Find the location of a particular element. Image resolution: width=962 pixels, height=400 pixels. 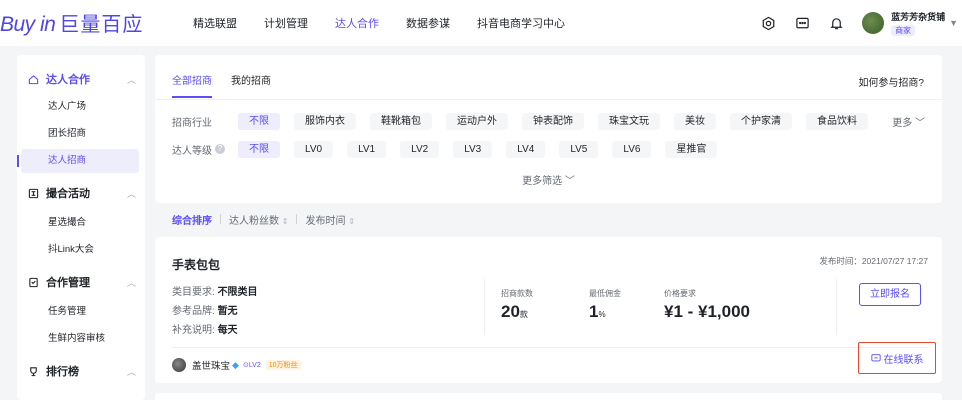

tab-all-recruitment: 全部招商 is located at coordinates (192, 85).